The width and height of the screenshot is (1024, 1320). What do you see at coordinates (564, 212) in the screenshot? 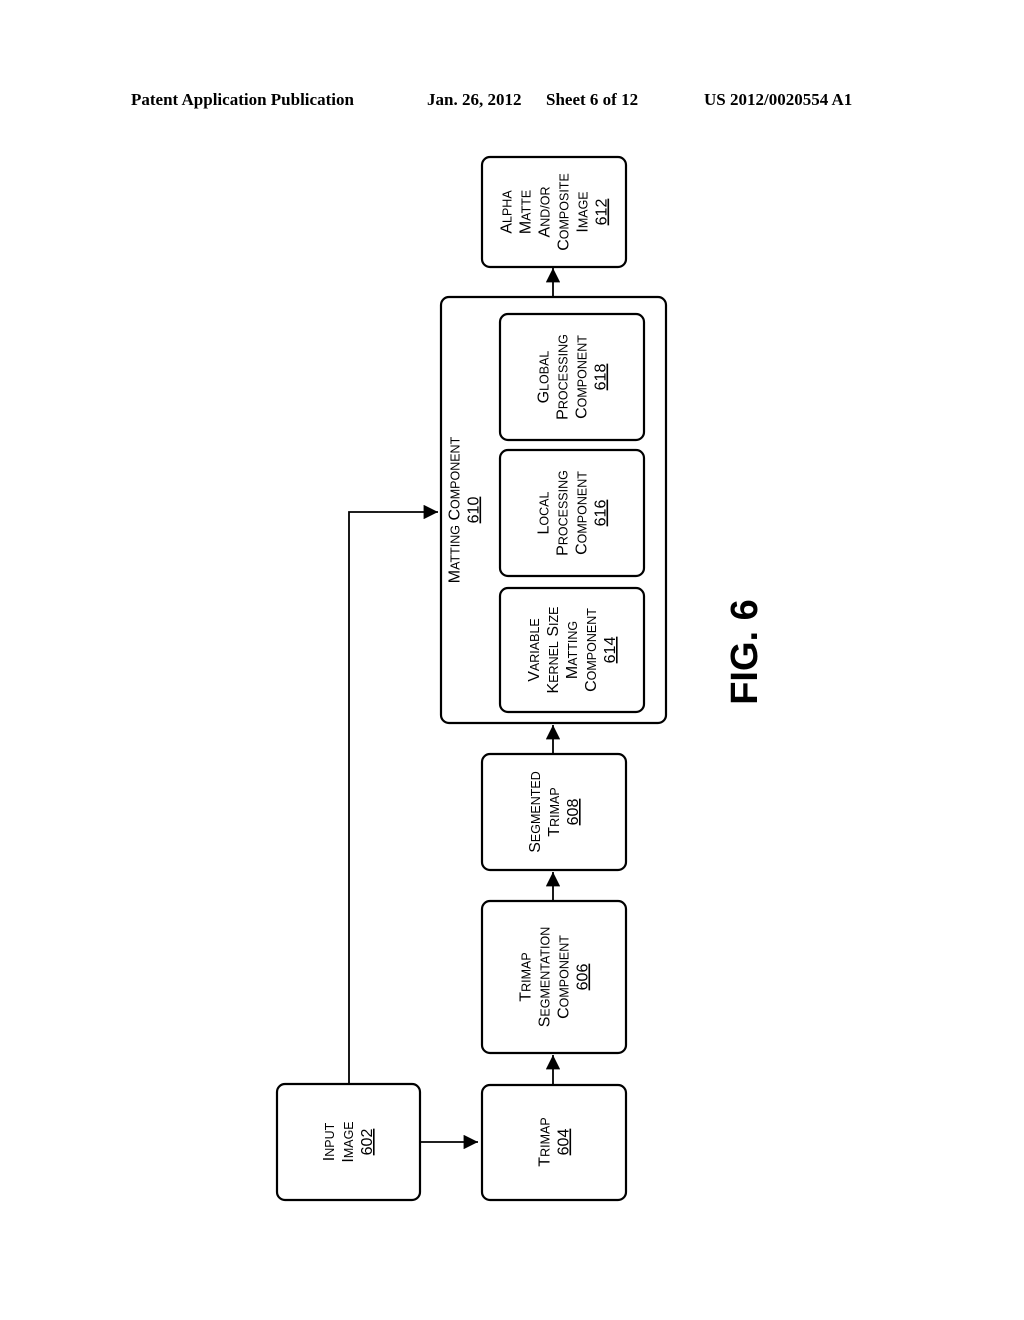
I see `node-label-line: COMPOSITE` at bounding box center [564, 212].